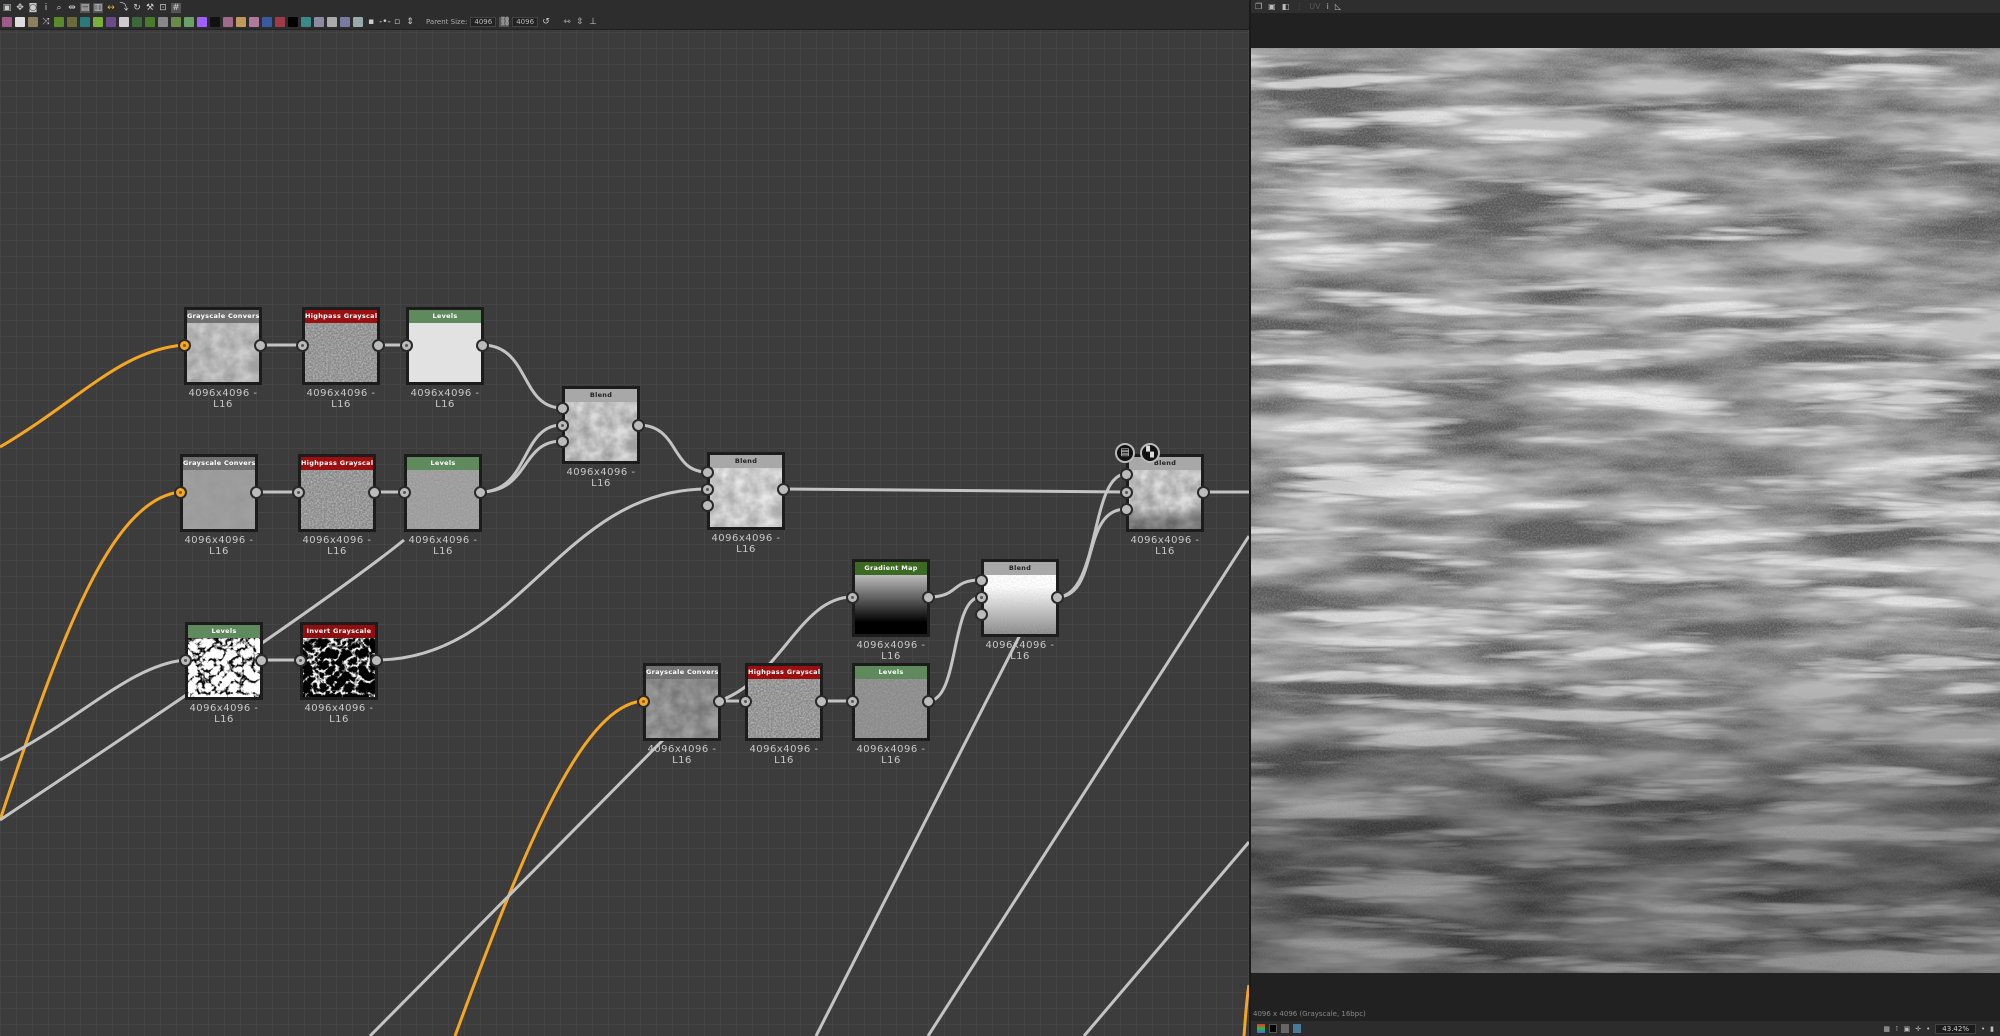 The height and width of the screenshot is (1036, 2000). I want to click on sharpen-icon, so click(241, 22).